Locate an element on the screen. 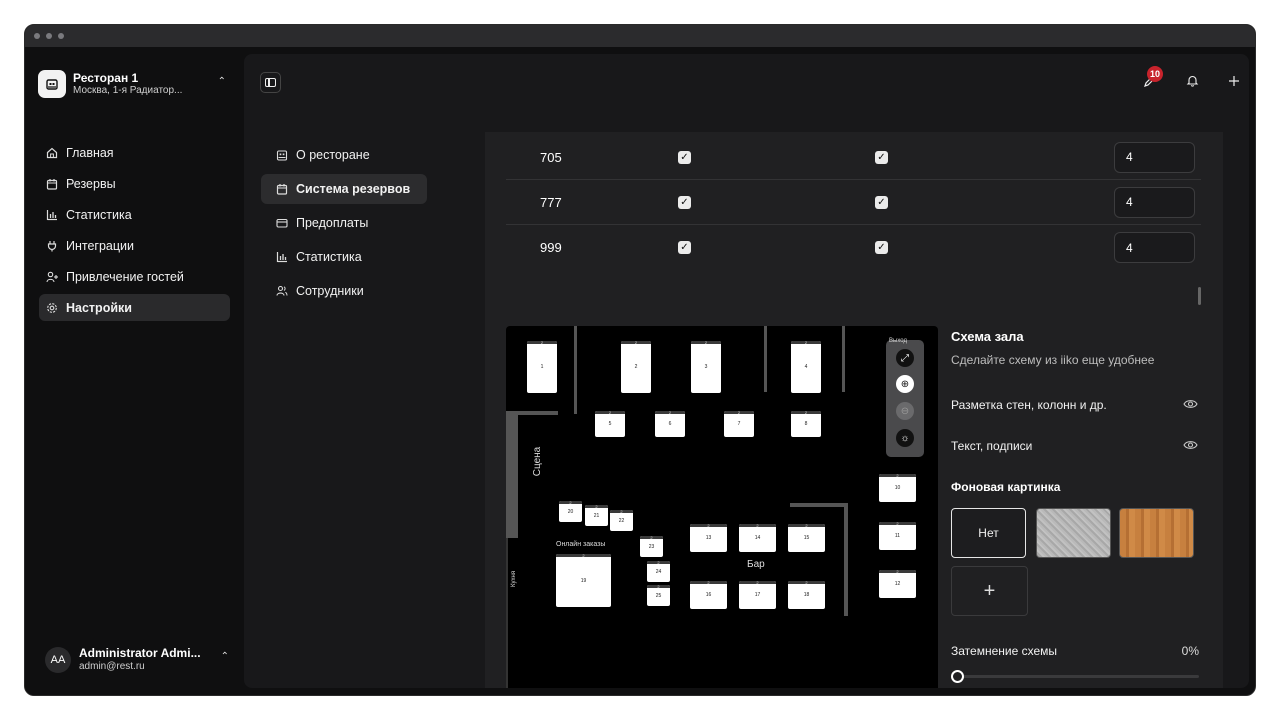  slider-track is located at coordinates (1078, 676).